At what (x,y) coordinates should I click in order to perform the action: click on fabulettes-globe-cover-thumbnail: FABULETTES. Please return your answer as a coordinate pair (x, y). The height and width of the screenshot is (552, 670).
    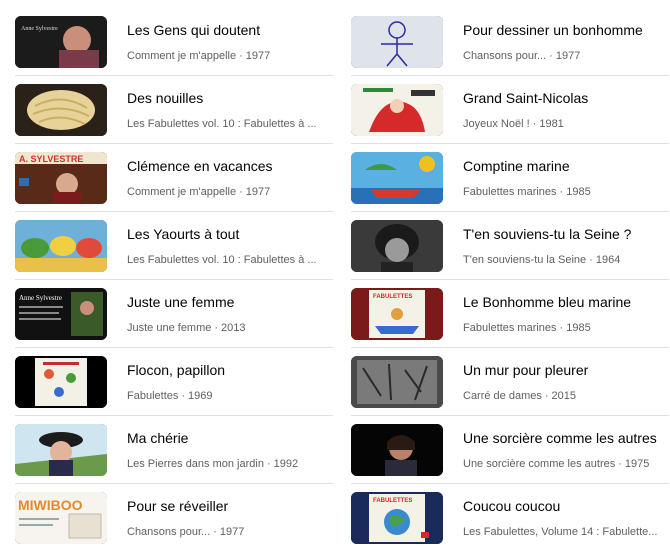
    Looking at the image, I should click on (397, 518).